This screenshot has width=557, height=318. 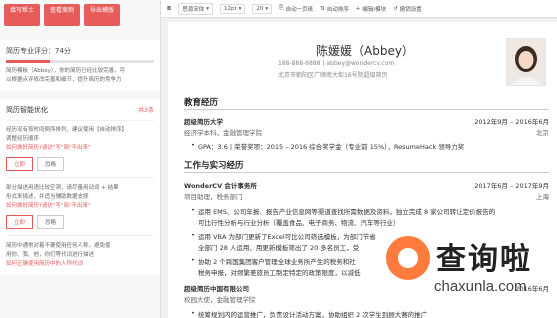 What do you see at coordinates (80, 61) in the screenshot?
I see `score-bar` at bounding box center [80, 61].